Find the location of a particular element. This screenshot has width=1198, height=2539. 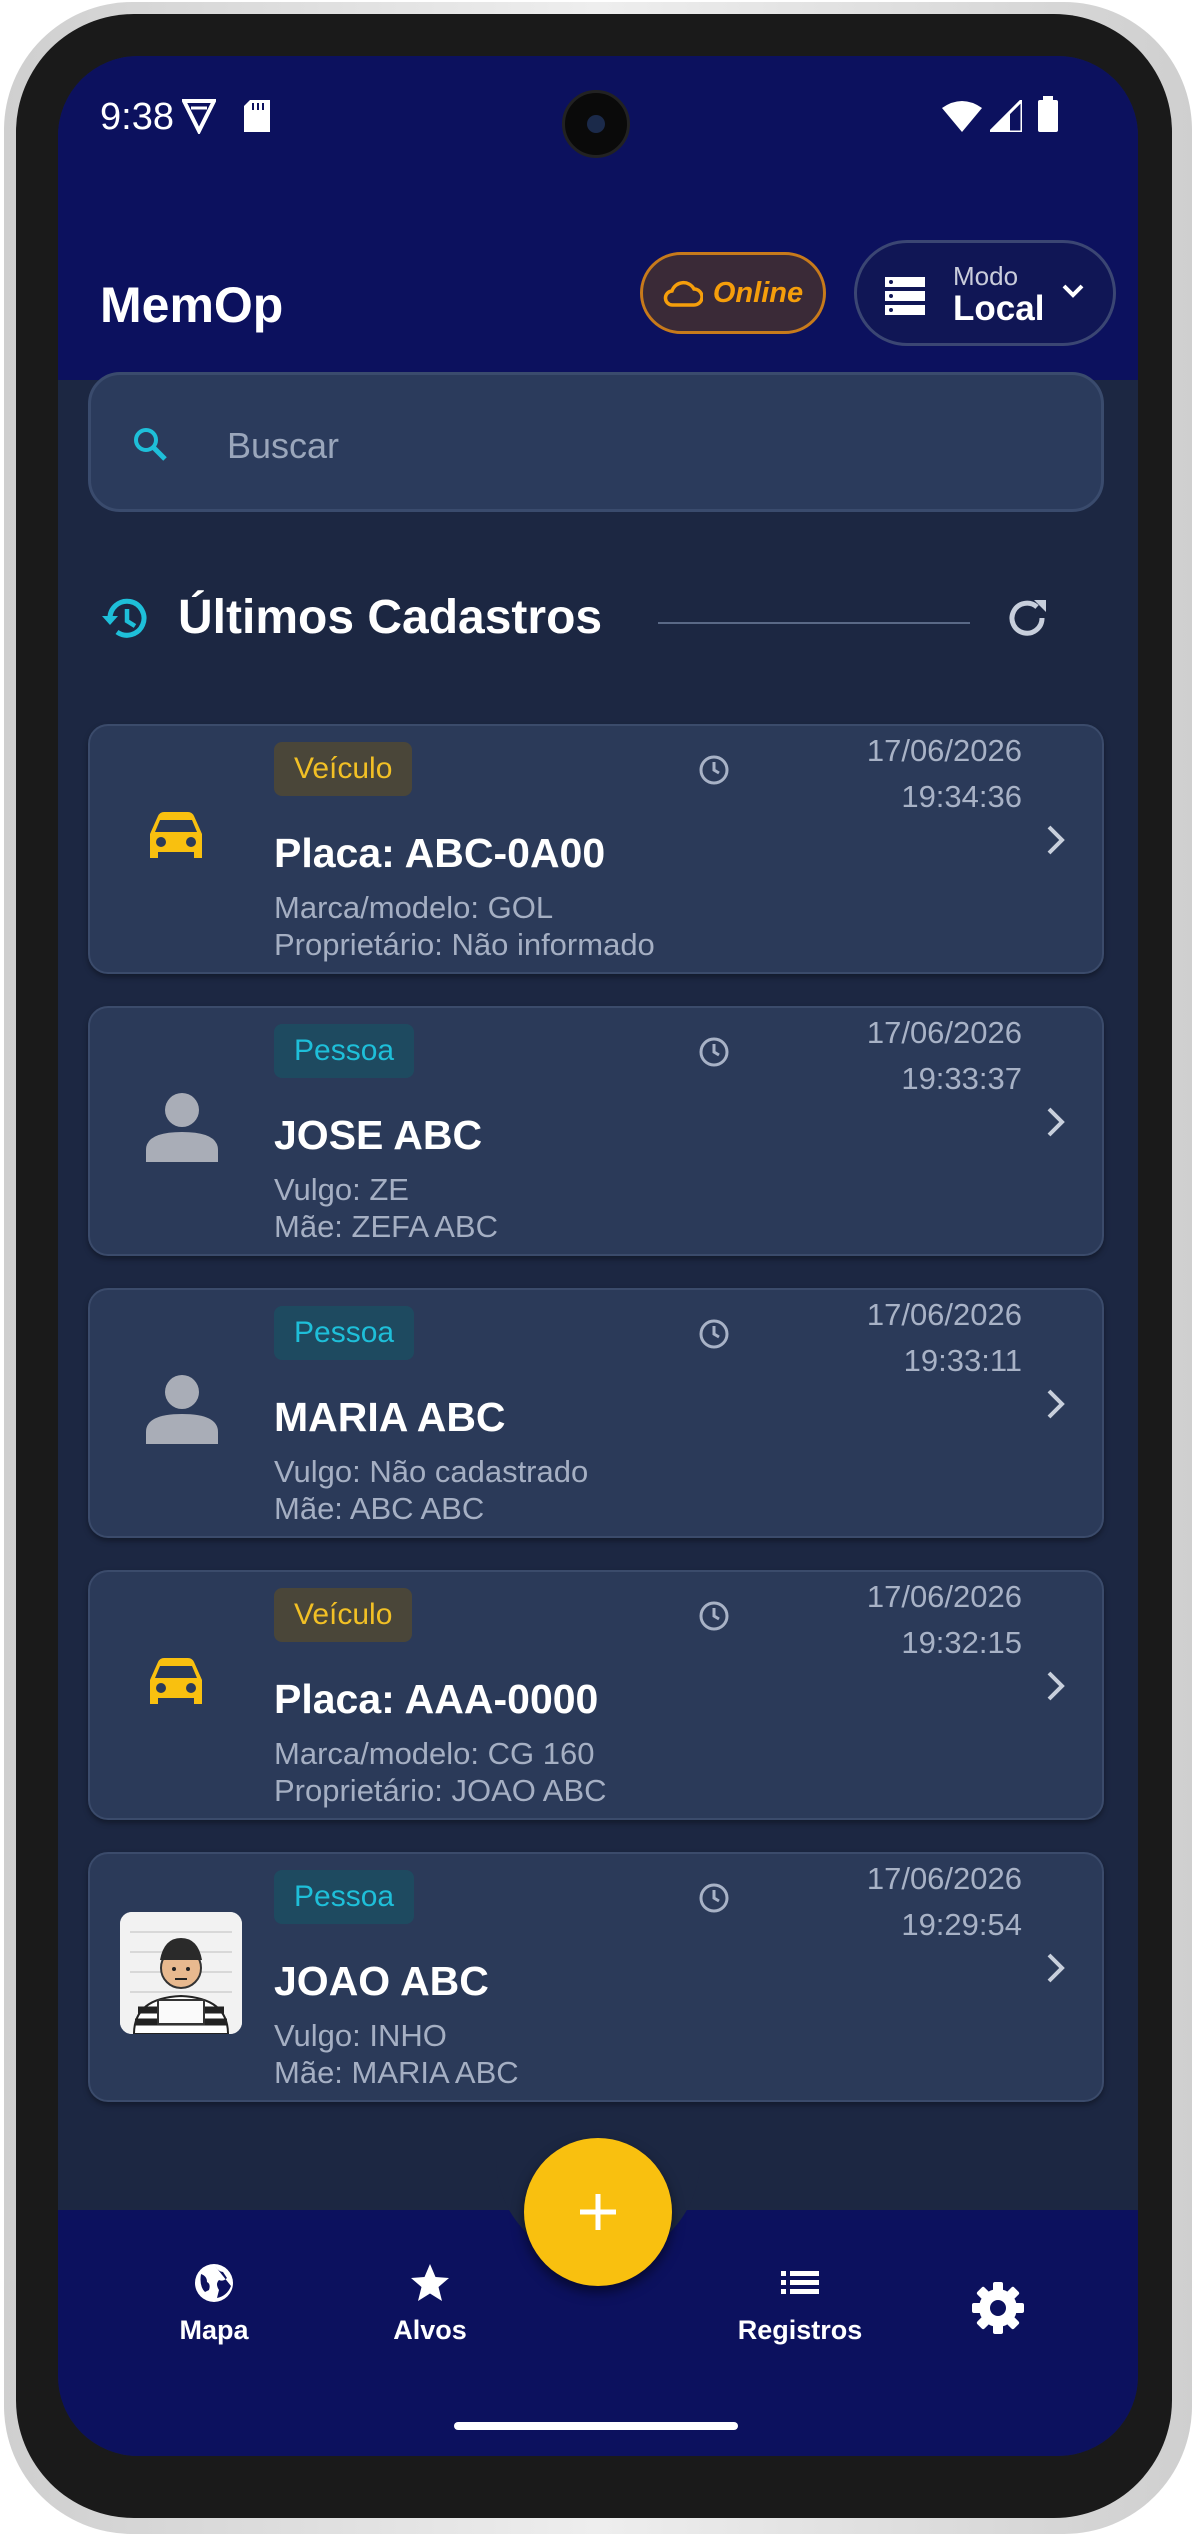

mode-value: Local is located at coordinates (999, 308).